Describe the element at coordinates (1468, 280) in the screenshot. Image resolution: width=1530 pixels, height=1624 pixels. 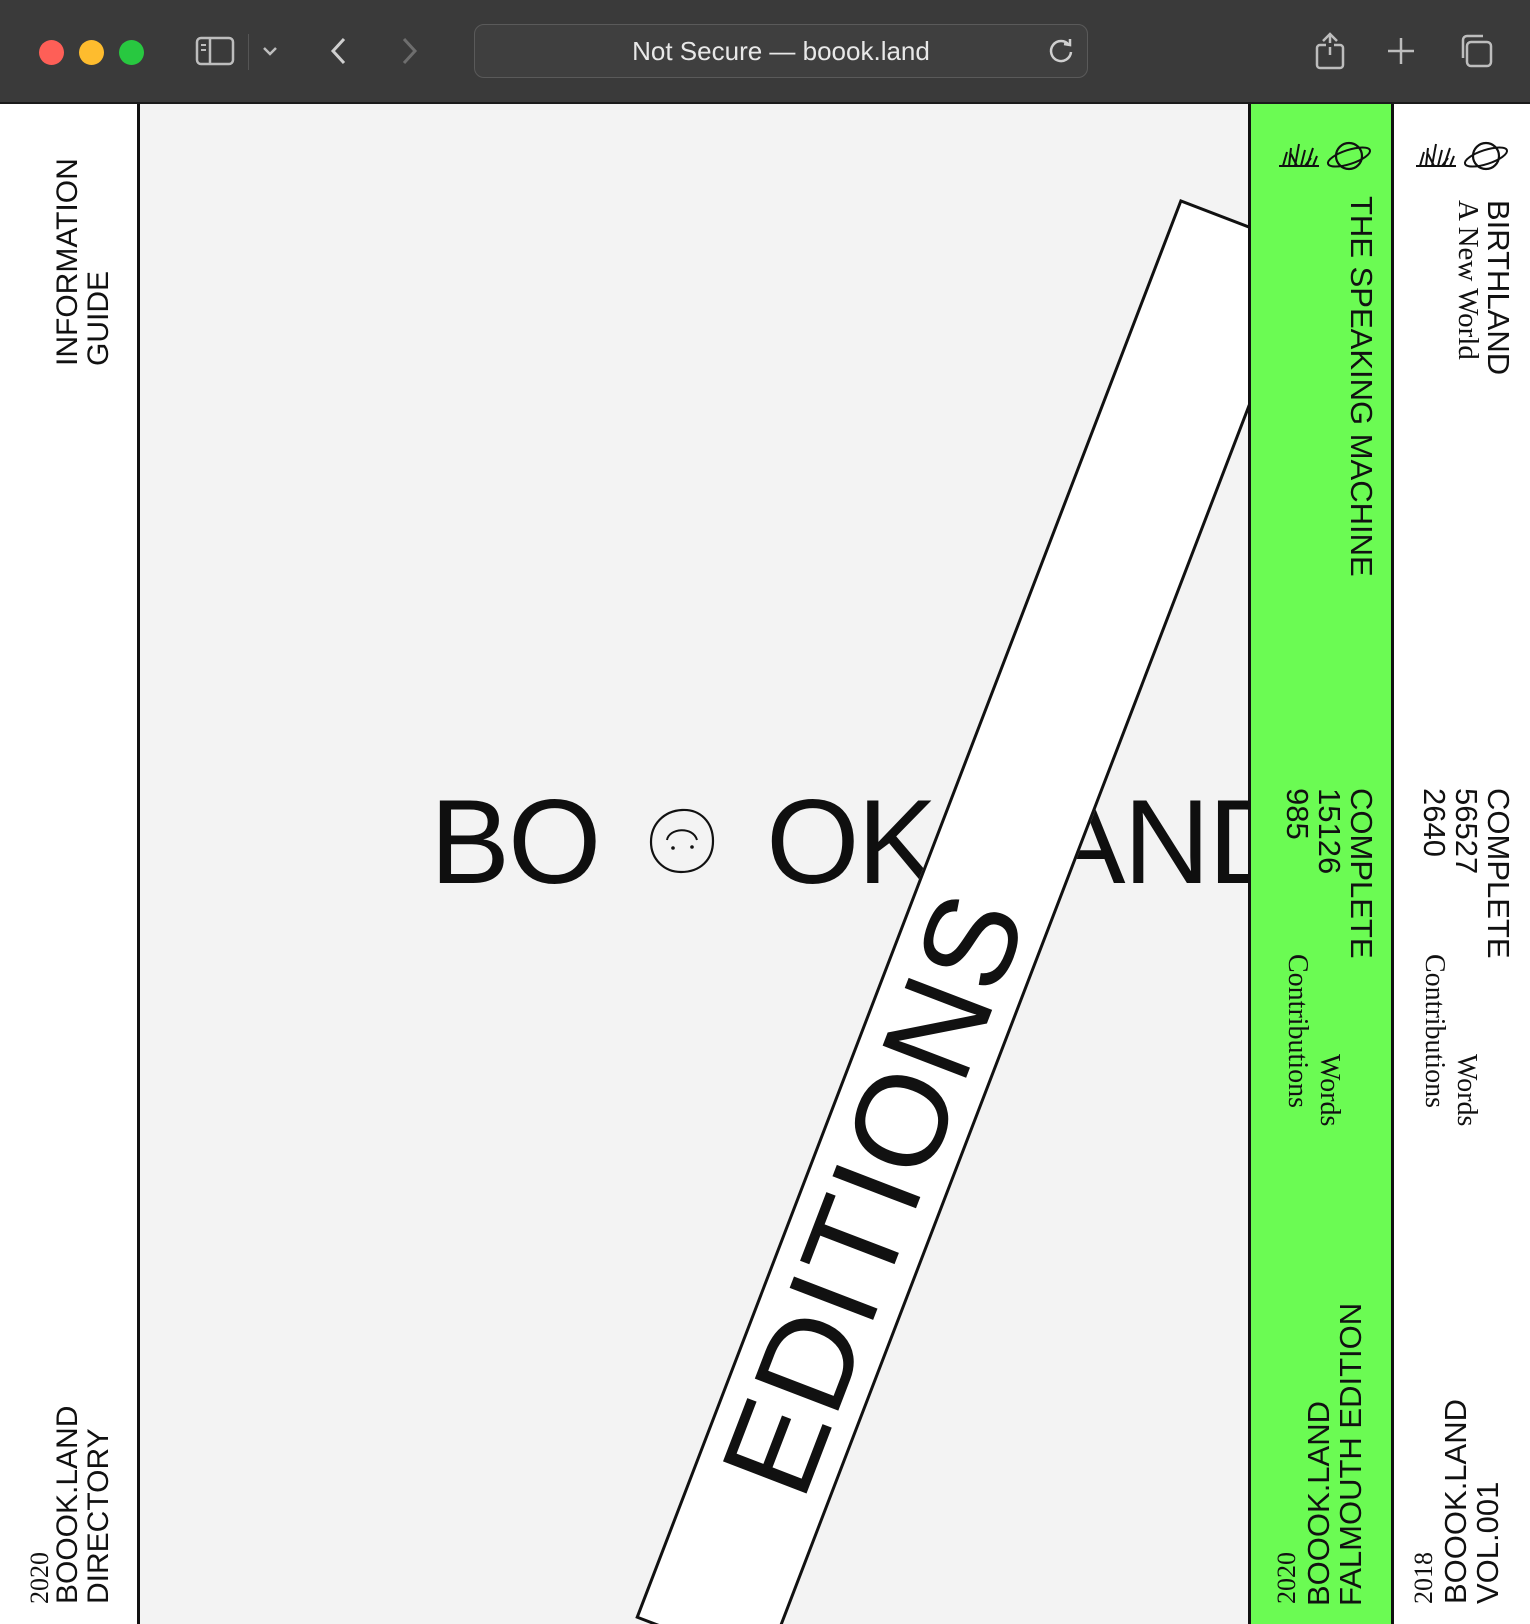
I see `book-subtitle: A New World` at that location.